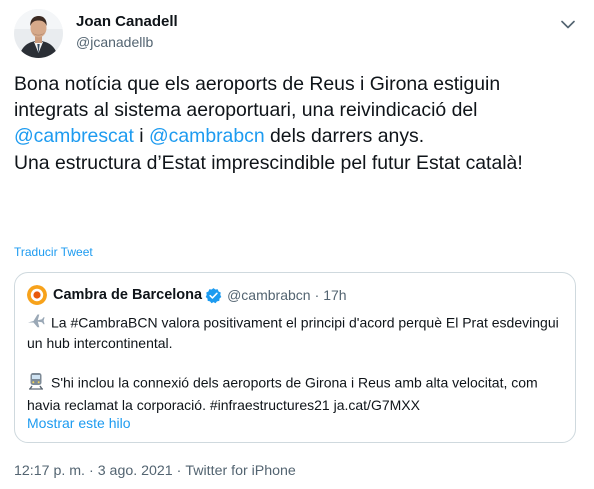 Image resolution: width=594 pixels, height=489 pixels. Describe the element at coordinates (53, 252) in the screenshot. I see `translate-tweet-link: Traducir Tweet` at that location.